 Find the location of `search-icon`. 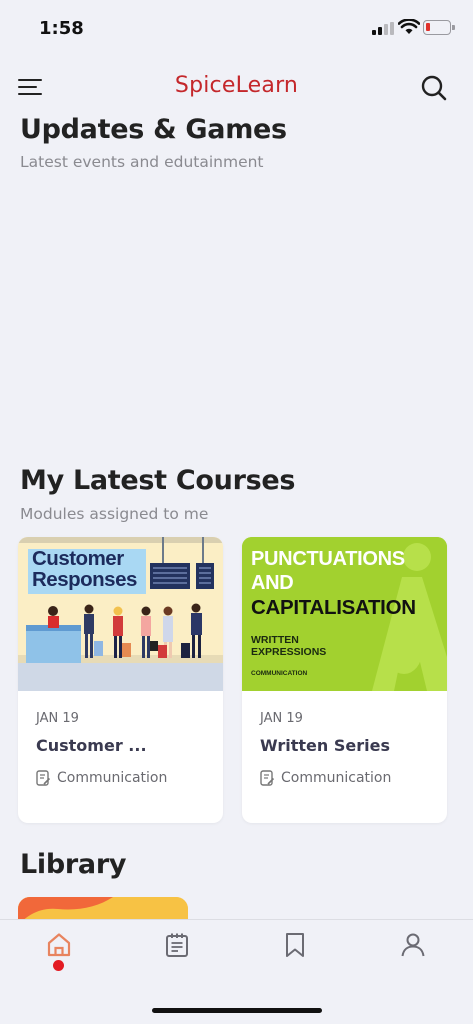

search-icon is located at coordinates (434, 88).